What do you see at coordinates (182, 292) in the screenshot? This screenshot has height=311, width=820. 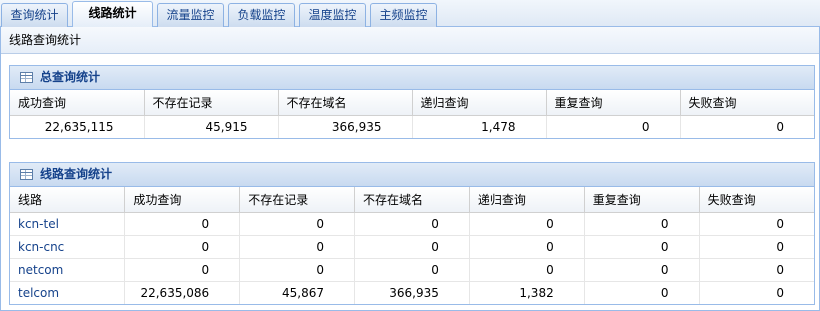 I see `table-cell: 22,635,086` at bounding box center [182, 292].